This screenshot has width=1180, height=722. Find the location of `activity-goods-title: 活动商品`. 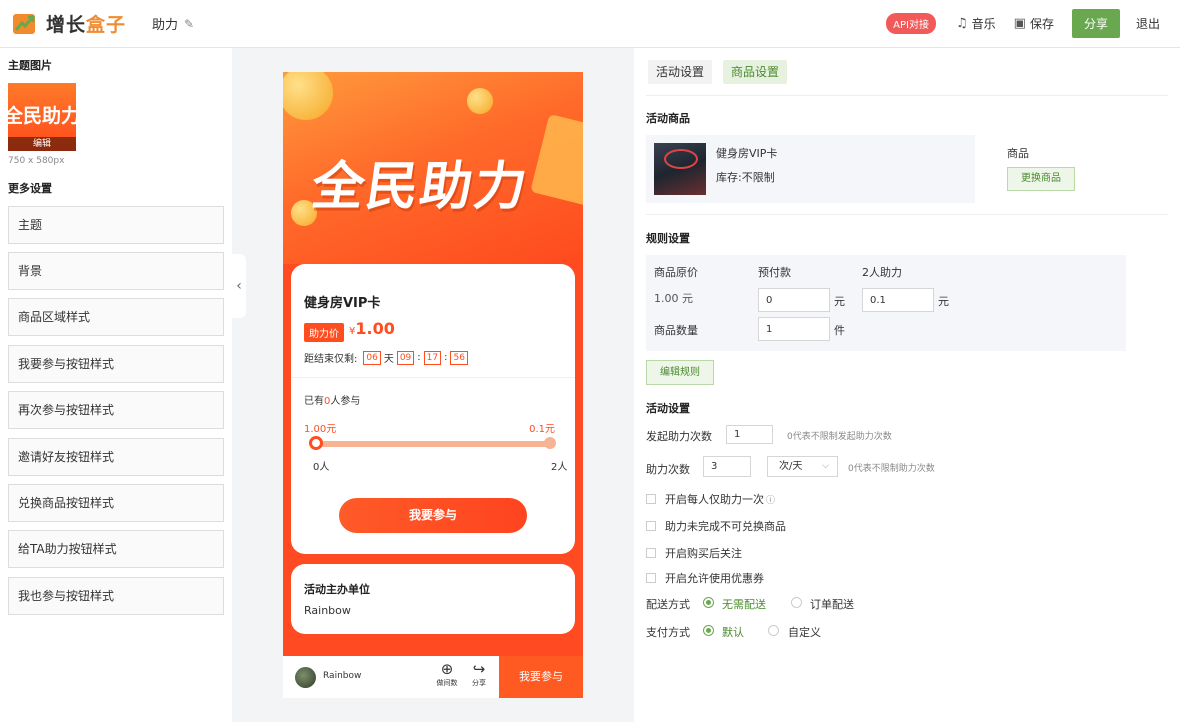

activity-goods-title: 活动商品 is located at coordinates (668, 118).